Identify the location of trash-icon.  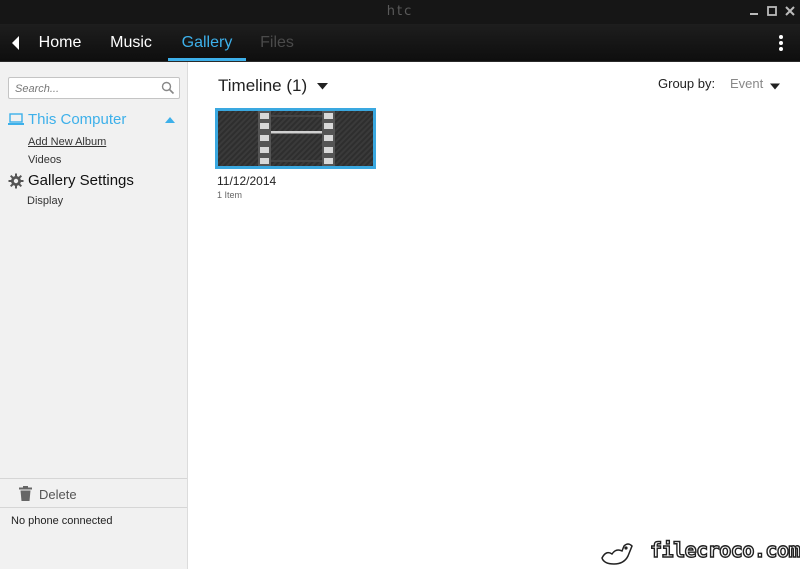
(25, 493).